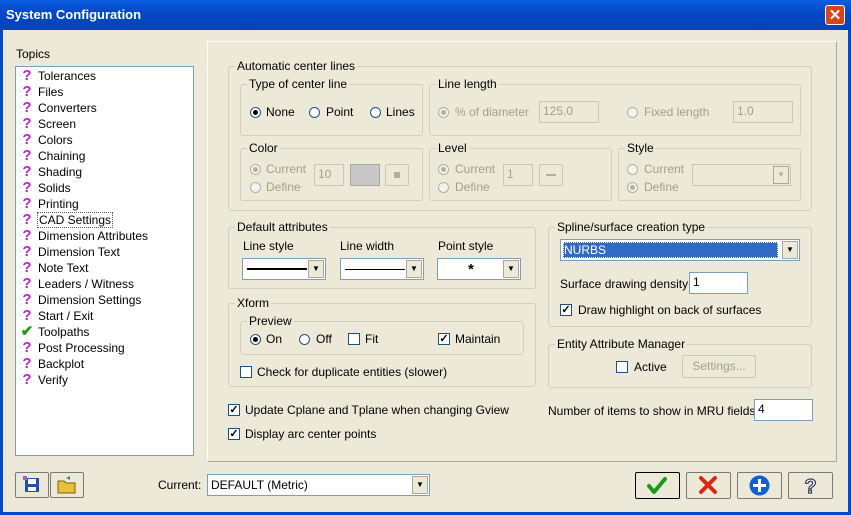 The width and height of the screenshot is (851, 515). I want to click on topic-item: ? Colors, so click(104, 140).